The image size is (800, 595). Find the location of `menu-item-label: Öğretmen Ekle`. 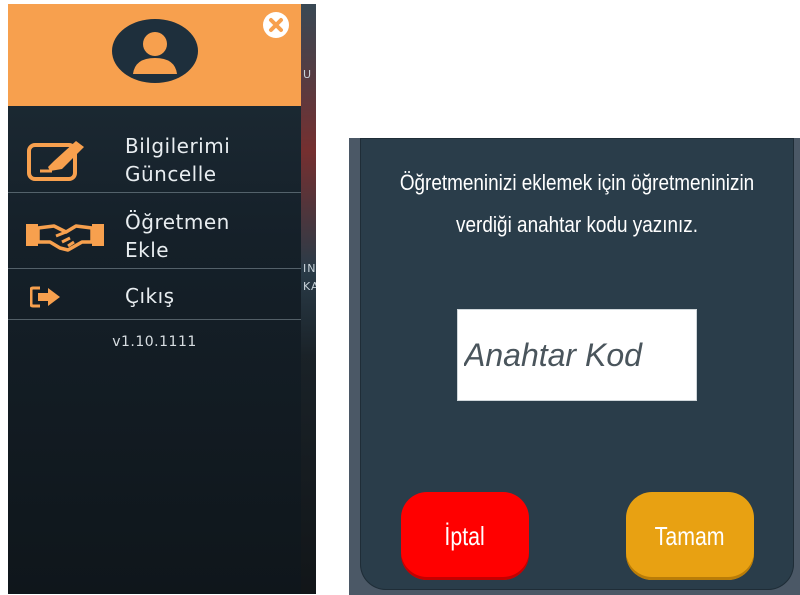

menu-item-label: Öğretmen Ekle is located at coordinates (177, 236).